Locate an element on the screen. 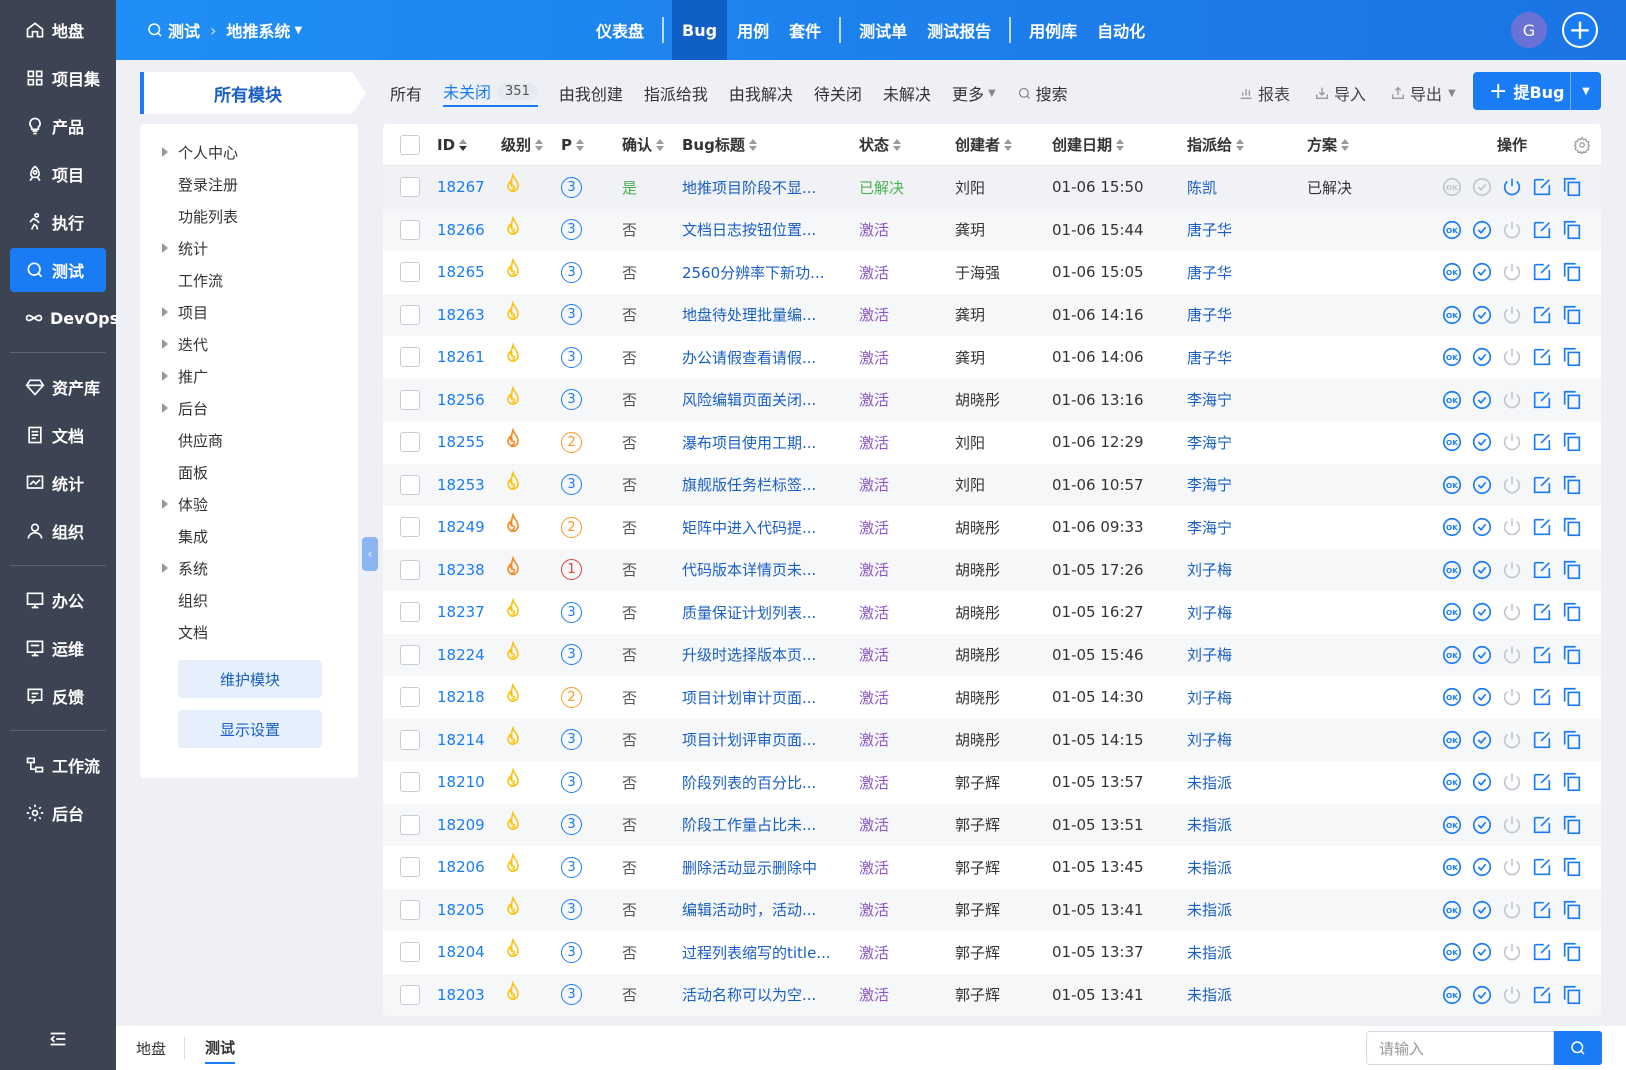  col-priority: P is located at coordinates (591, 145).